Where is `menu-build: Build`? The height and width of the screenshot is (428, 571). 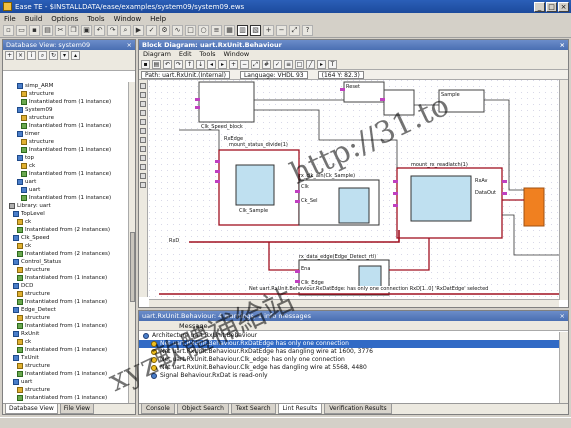
menu-build: Build is located at coordinates (34, 19).